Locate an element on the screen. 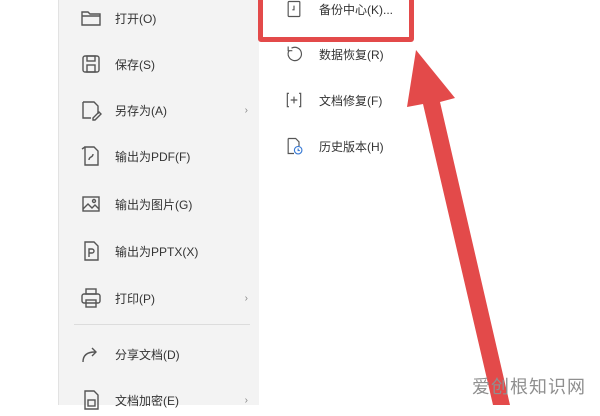 The image size is (600, 416). history-version-icon is located at coordinates (294, 146).